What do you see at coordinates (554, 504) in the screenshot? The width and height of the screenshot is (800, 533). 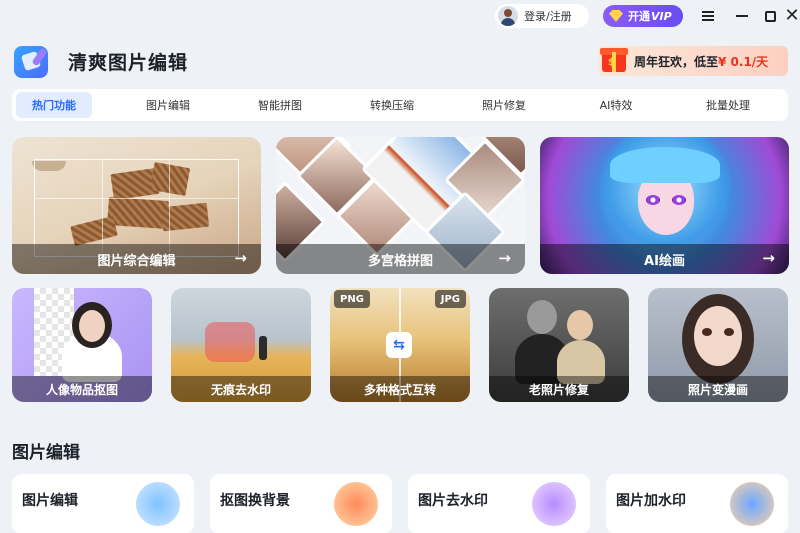 I see `eraser-icon` at bounding box center [554, 504].